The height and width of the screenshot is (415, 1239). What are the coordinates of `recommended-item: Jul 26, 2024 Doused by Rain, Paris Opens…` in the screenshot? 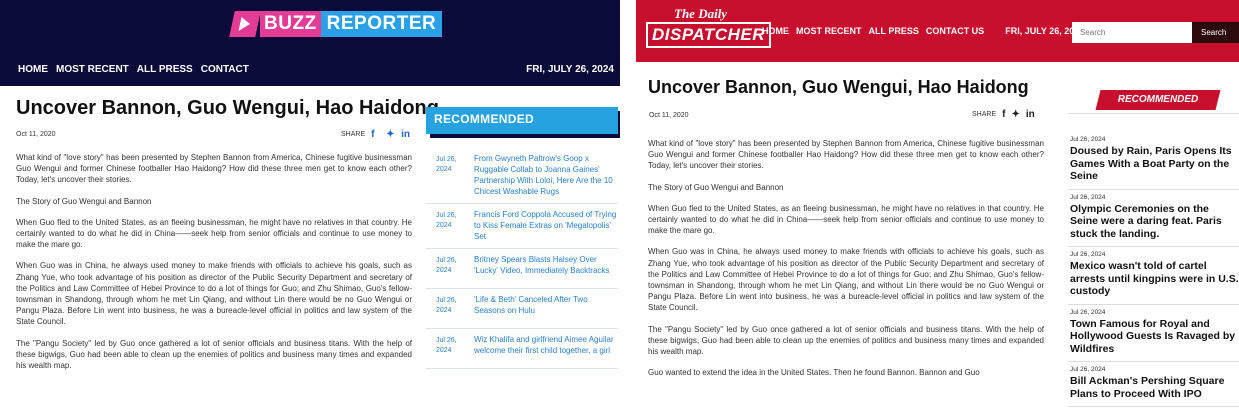 It's located at (1153, 161).